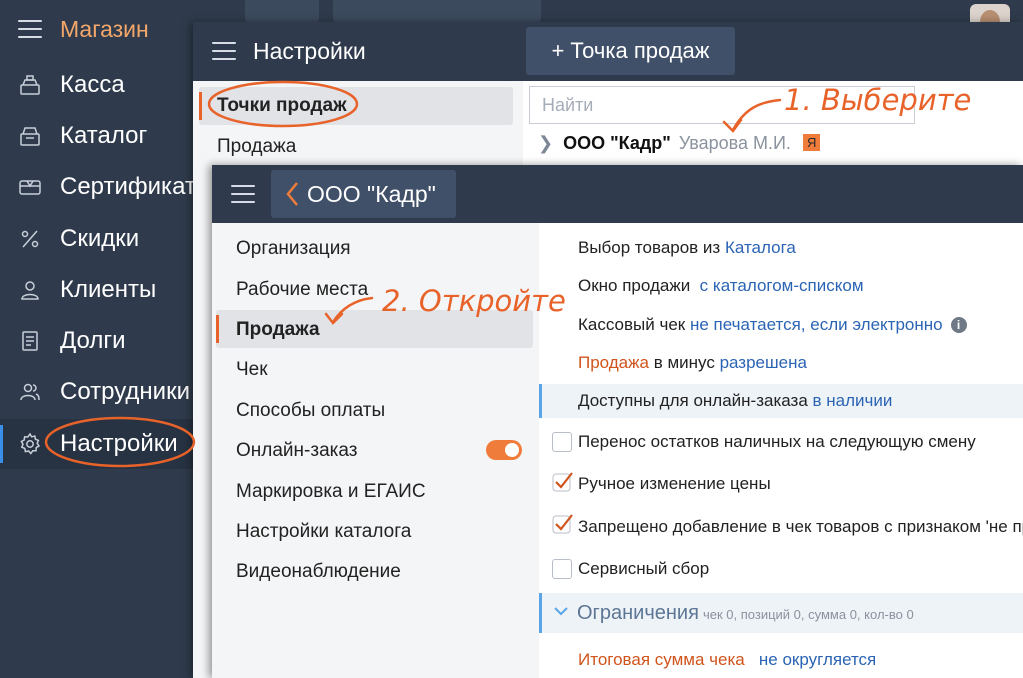  I want to click on highlight-circle-settings, so click(120, 442).